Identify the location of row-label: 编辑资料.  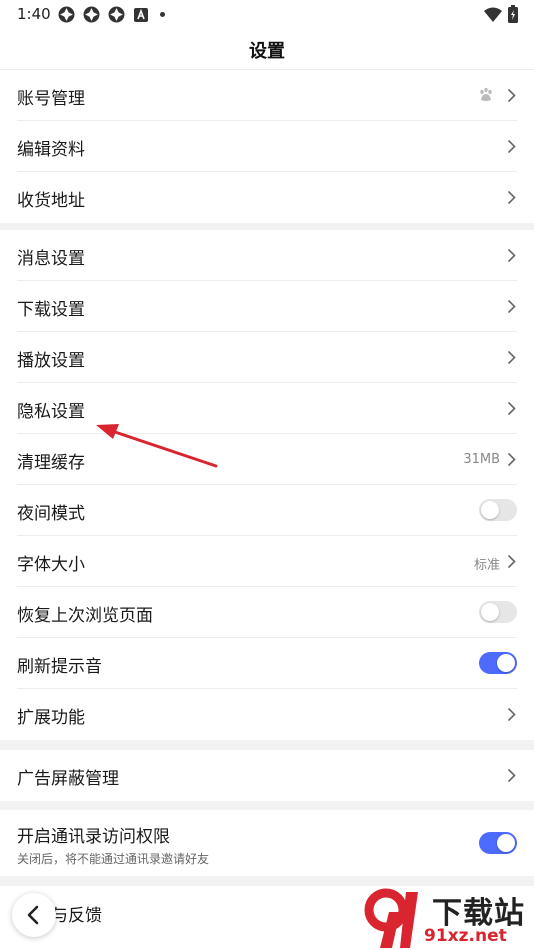
(51, 150).